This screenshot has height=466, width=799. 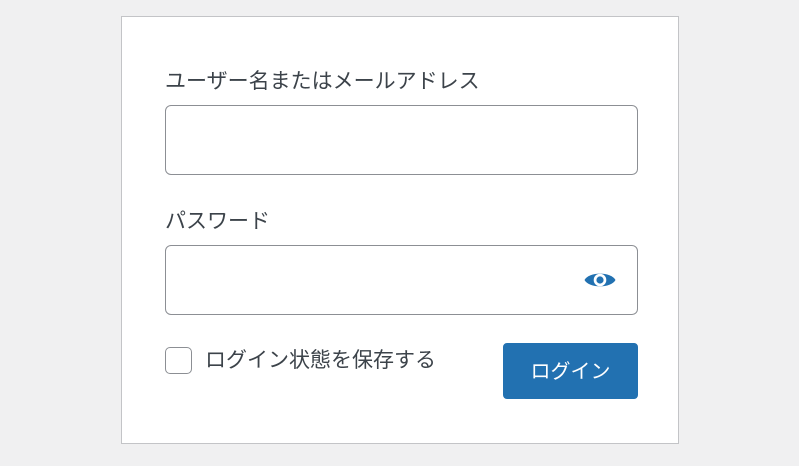 What do you see at coordinates (401, 140) in the screenshot?
I see `username-input` at bounding box center [401, 140].